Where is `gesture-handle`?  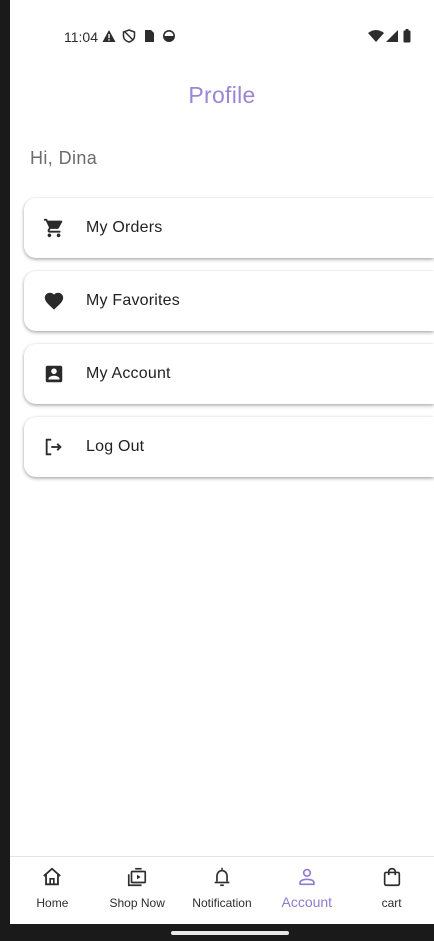
gesture-handle is located at coordinates (230, 933).